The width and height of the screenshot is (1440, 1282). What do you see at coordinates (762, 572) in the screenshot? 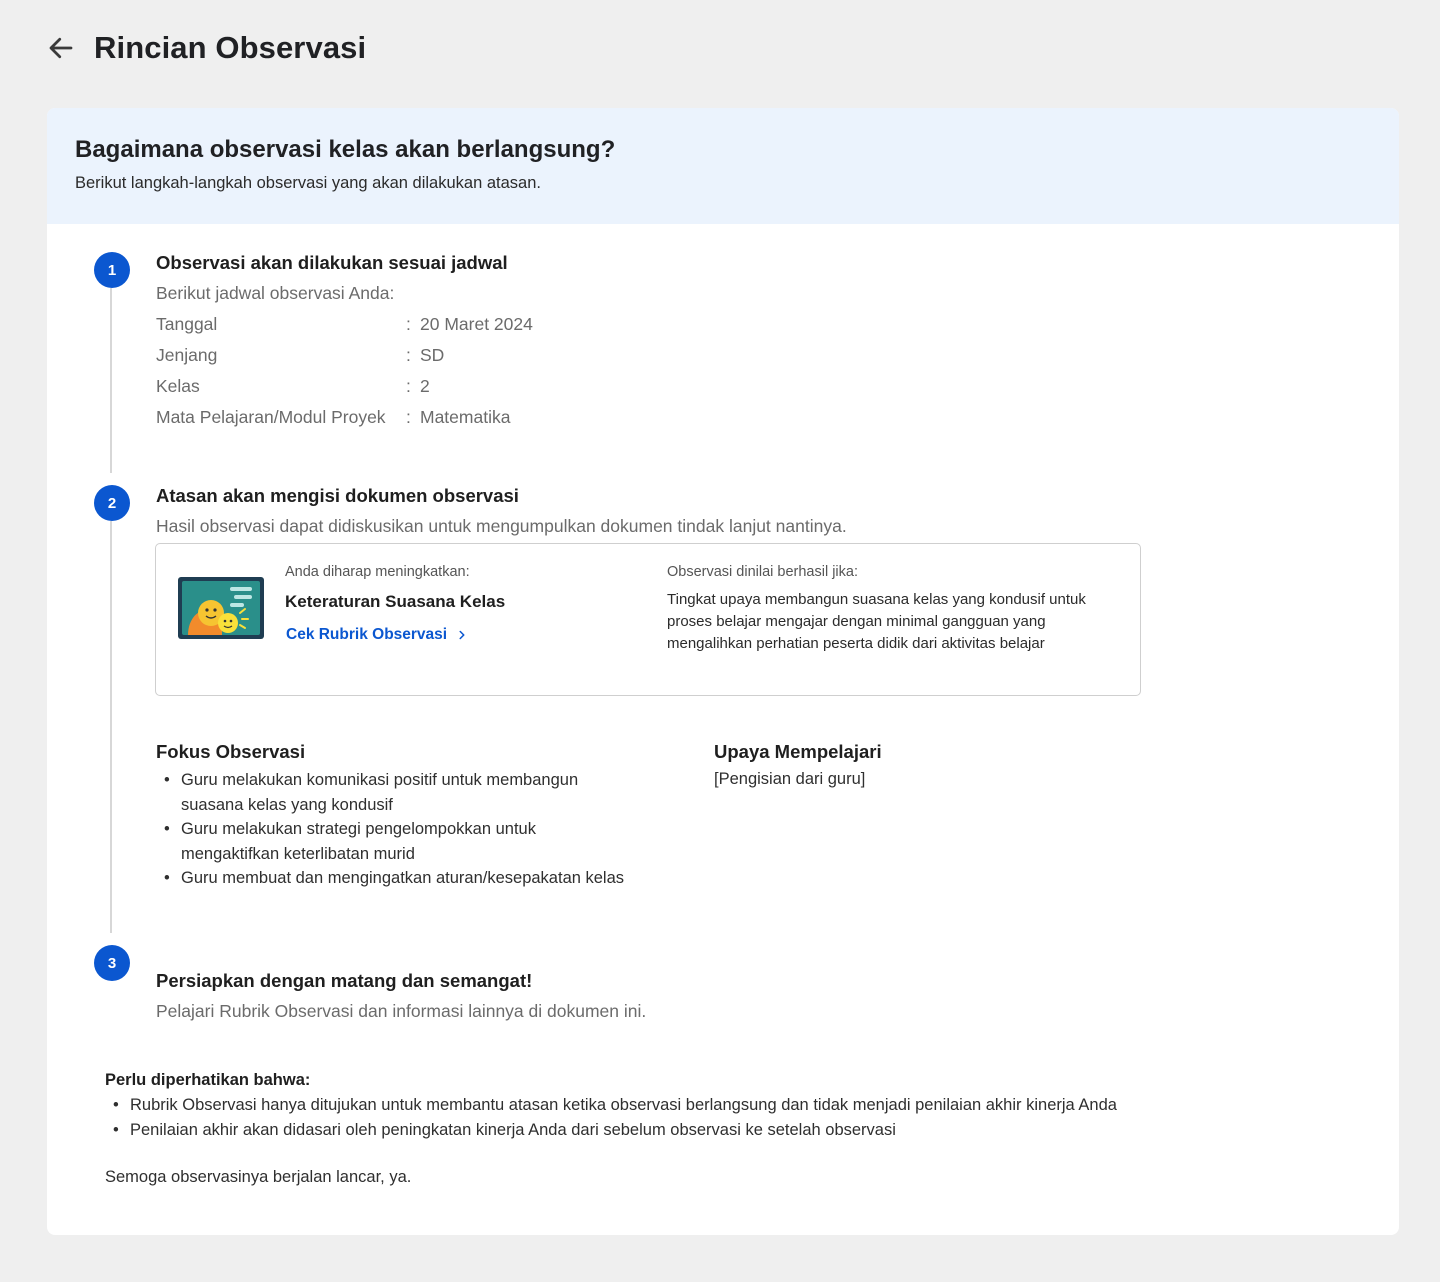
I see `success-label: Observasi dinilai berhasil jika:` at bounding box center [762, 572].